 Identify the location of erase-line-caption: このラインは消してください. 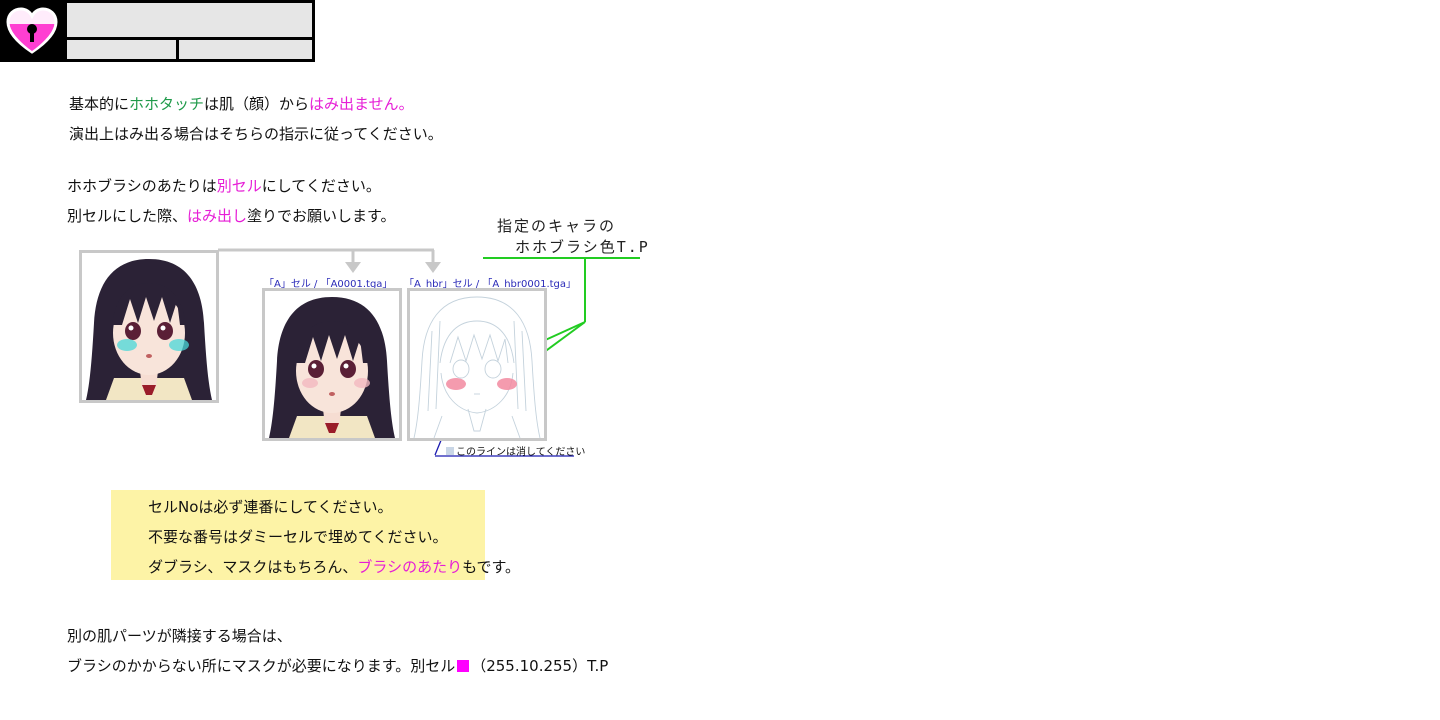
(515, 450).